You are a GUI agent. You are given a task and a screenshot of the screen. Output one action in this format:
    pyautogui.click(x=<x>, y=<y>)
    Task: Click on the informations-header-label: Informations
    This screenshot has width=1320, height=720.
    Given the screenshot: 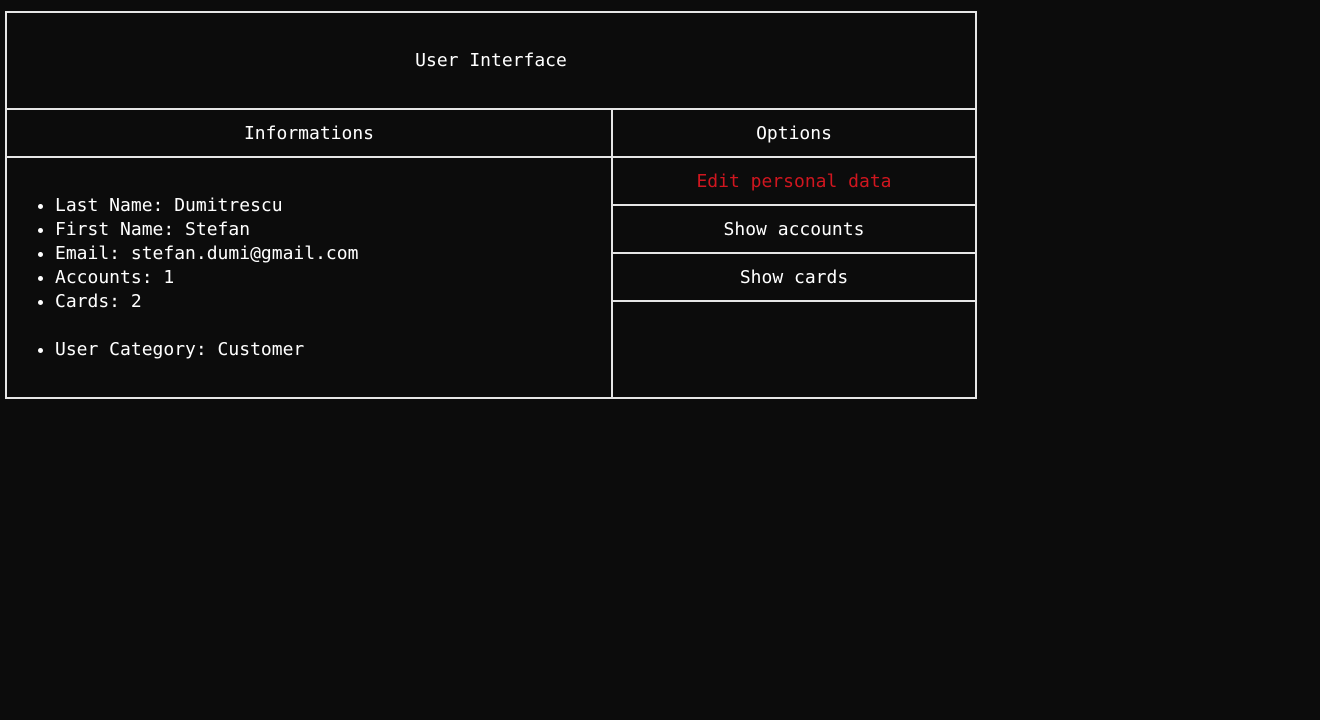 What is the action you would take?
    pyautogui.click(x=309, y=133)
    